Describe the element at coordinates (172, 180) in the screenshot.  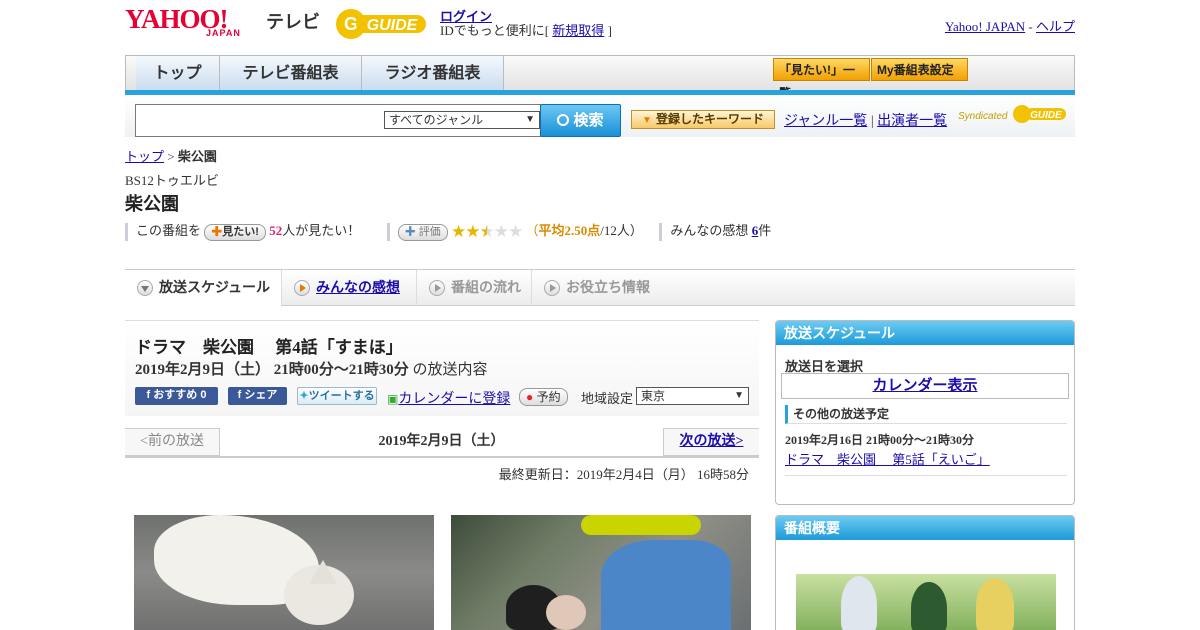
I see `station-name: BS12トゥエルビ` at that location.